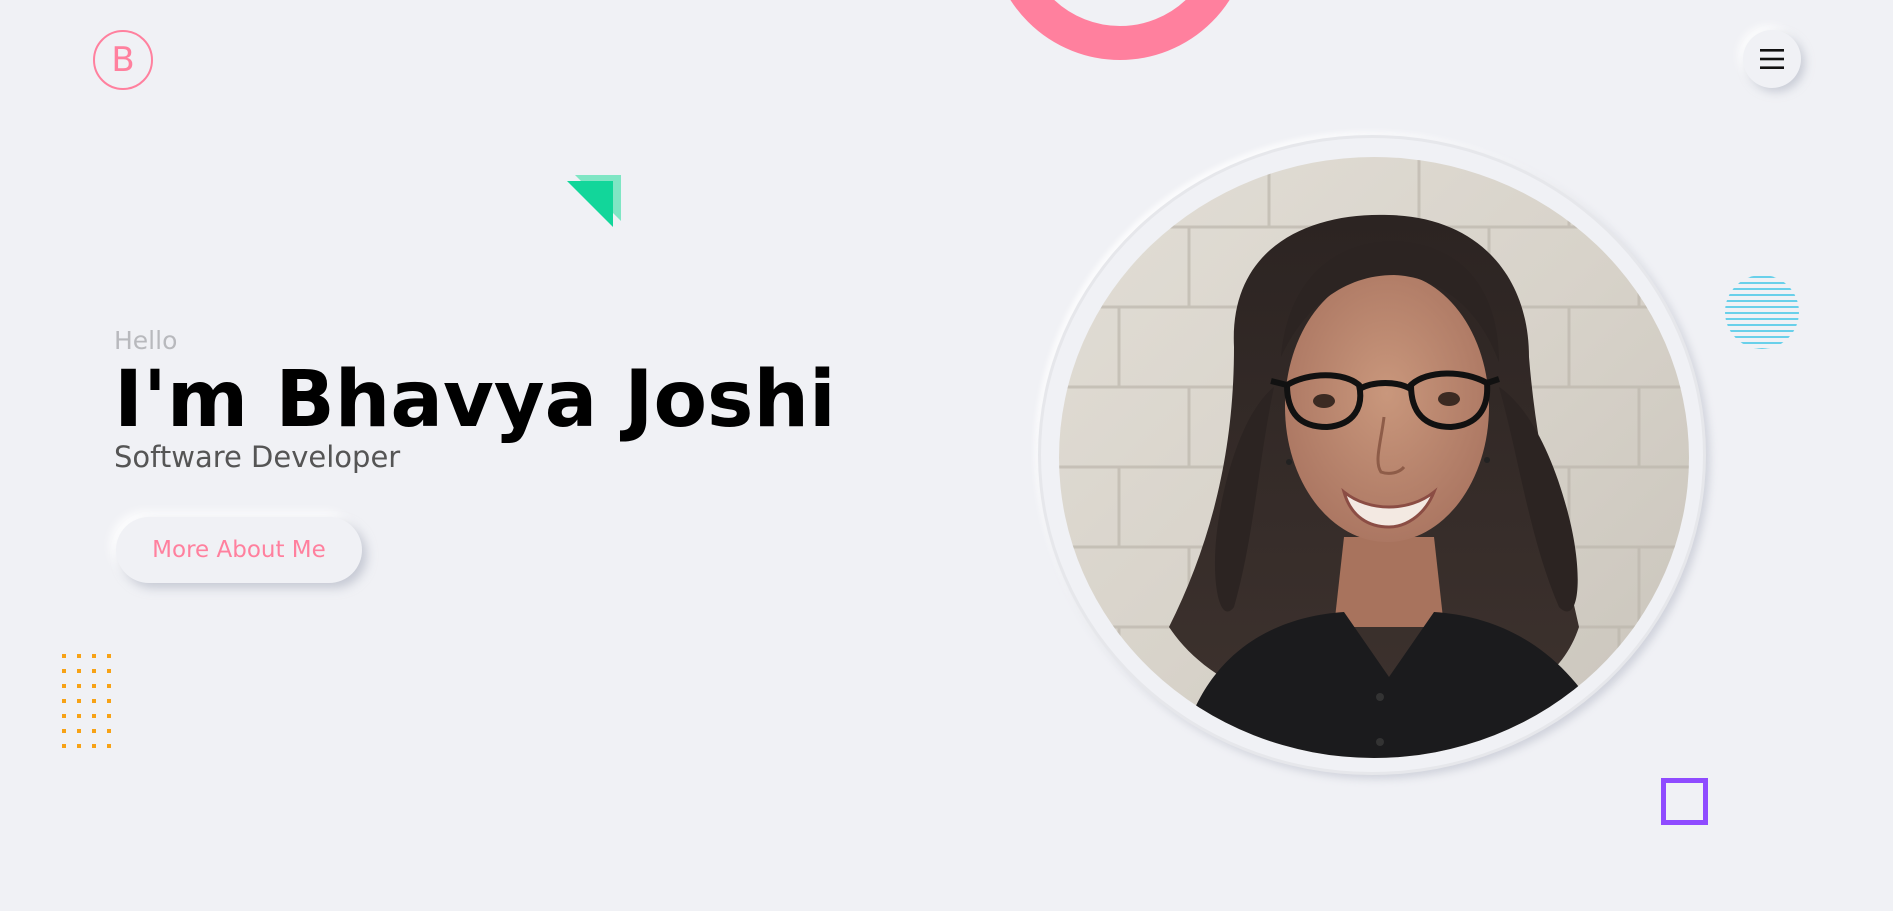 The height and width of the screenshot is (911, 1893). I want to click on decorative-striped-circle, so click(1762, 312).